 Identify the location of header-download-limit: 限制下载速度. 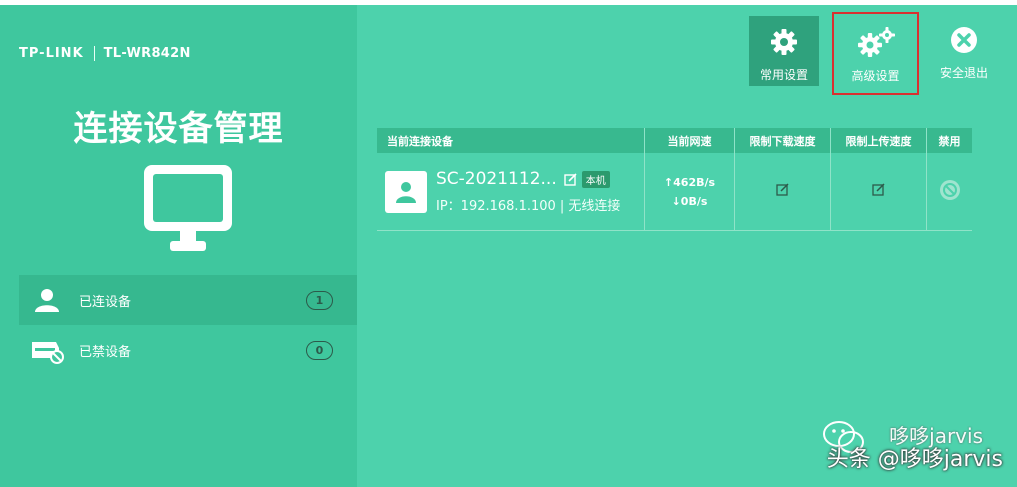
(783, 140).